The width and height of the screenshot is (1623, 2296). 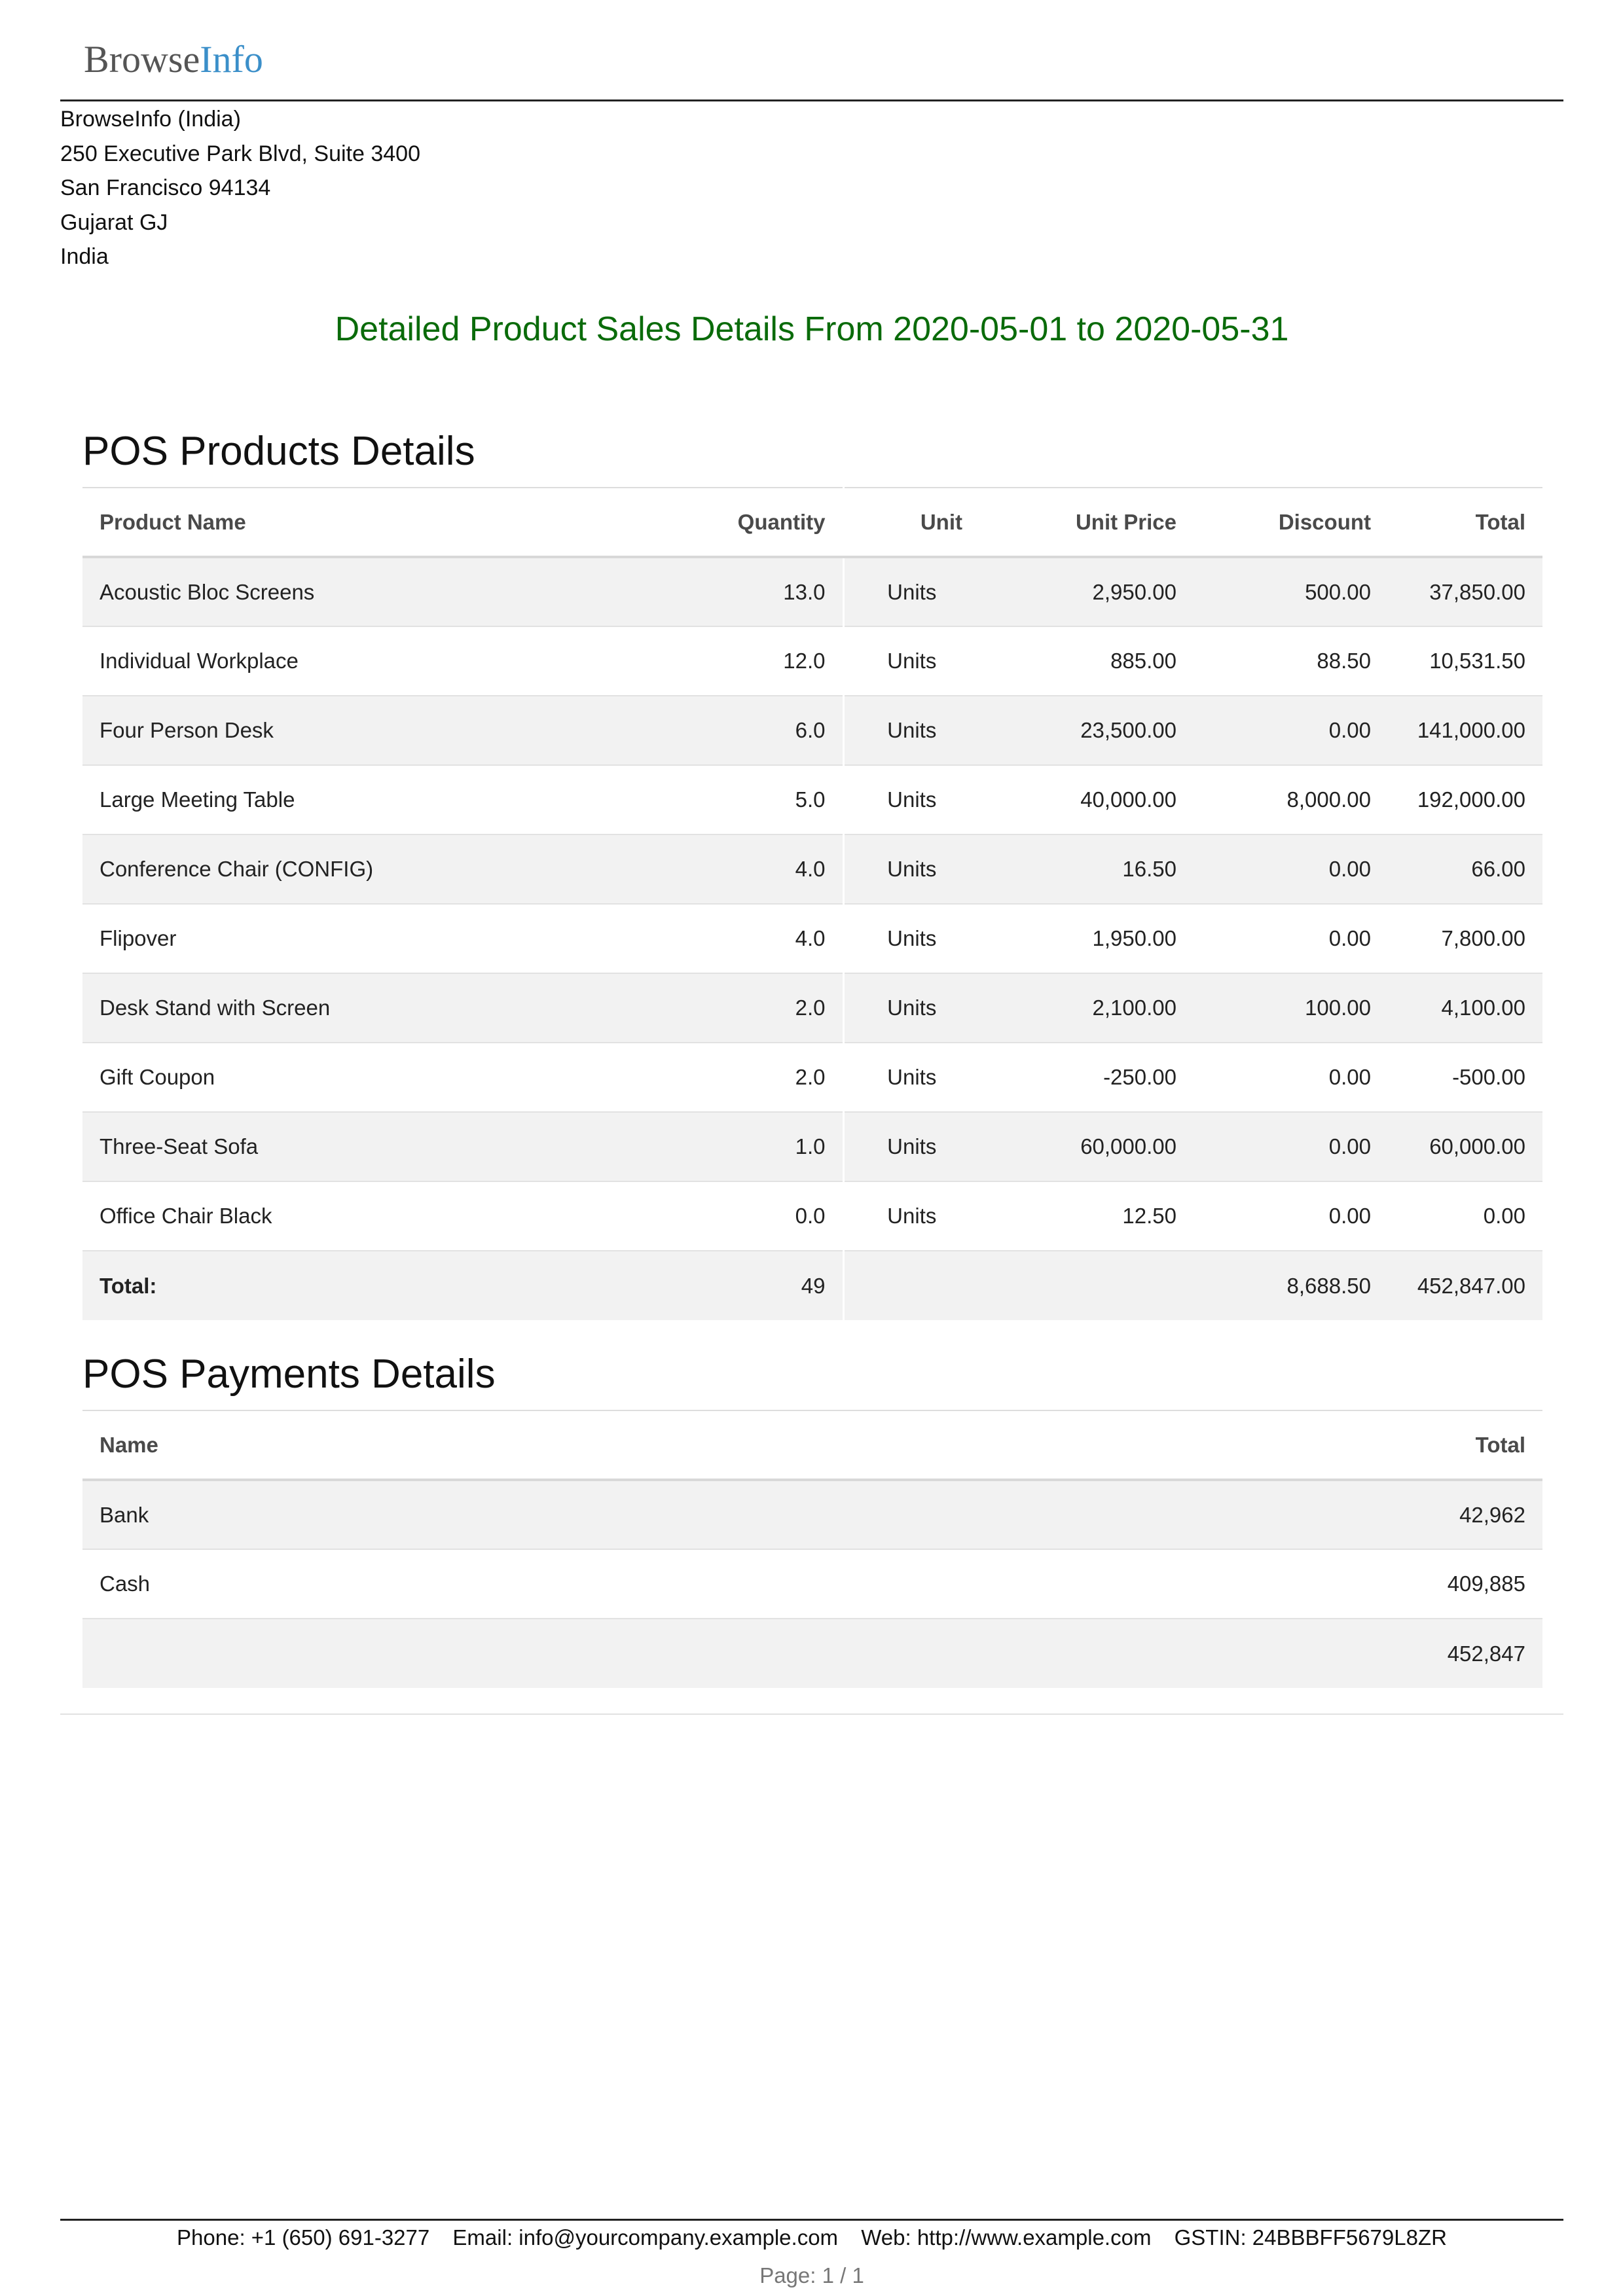 I want to click on address-line-country: India, so click(x=84, y=256).